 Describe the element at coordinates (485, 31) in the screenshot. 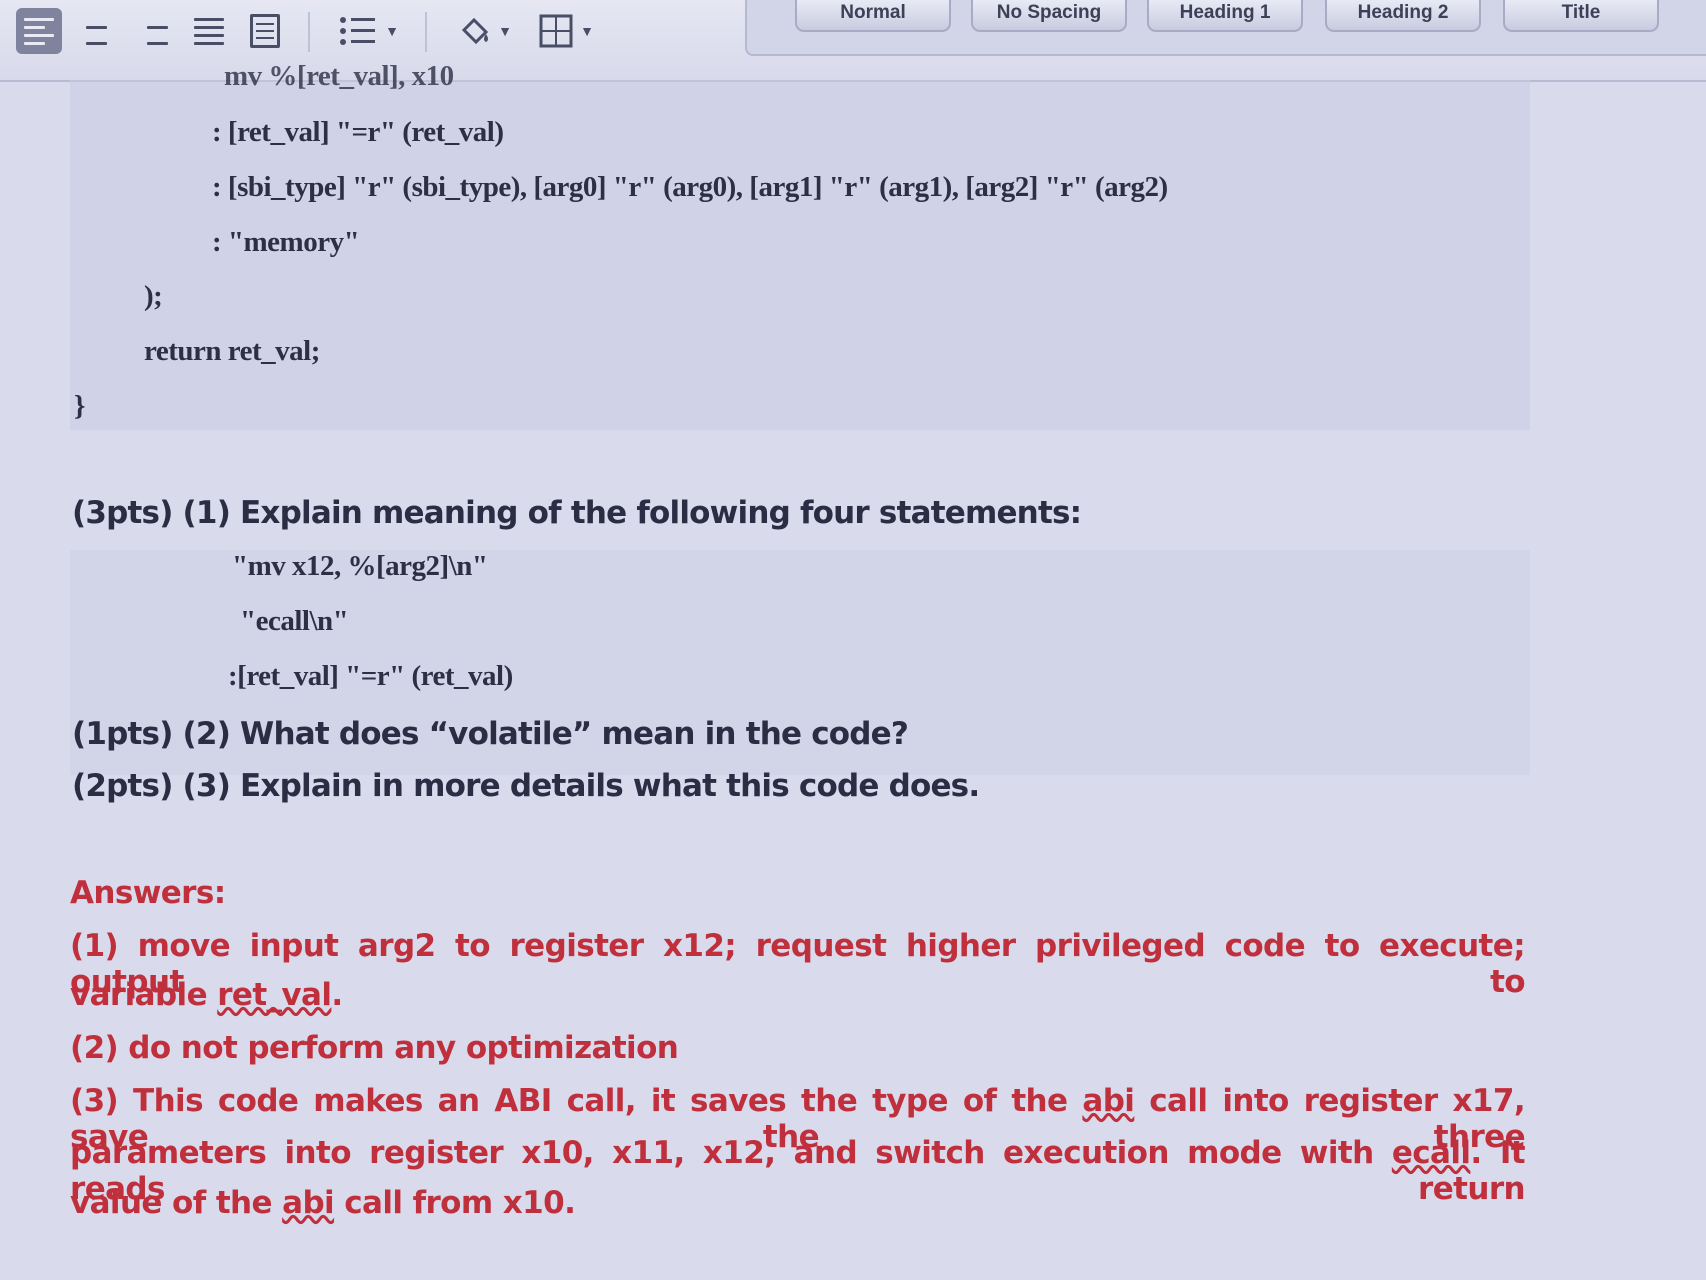

I see `fill-color-icon: ▼` at that location.